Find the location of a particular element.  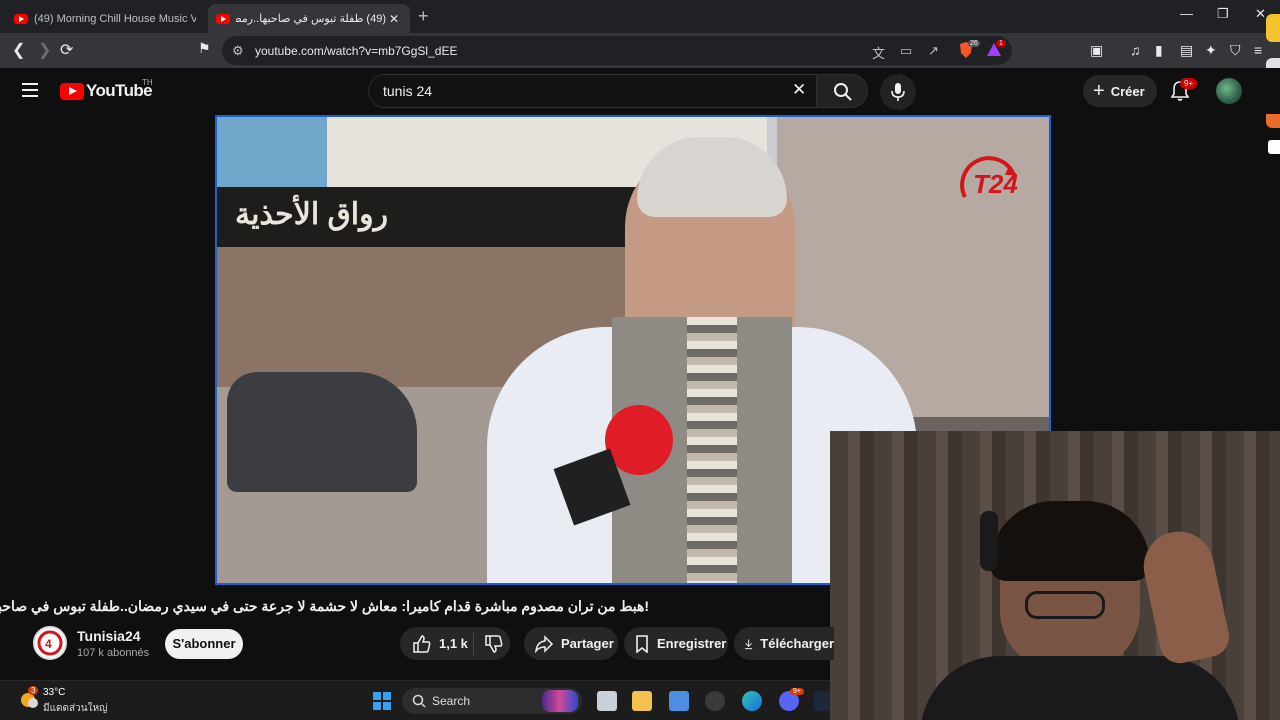

address-bar: ⚙ youtube.com/watch?v=mb7GgSl_dEE 文 ▭ ↗ is located at coordinates (617, 50).